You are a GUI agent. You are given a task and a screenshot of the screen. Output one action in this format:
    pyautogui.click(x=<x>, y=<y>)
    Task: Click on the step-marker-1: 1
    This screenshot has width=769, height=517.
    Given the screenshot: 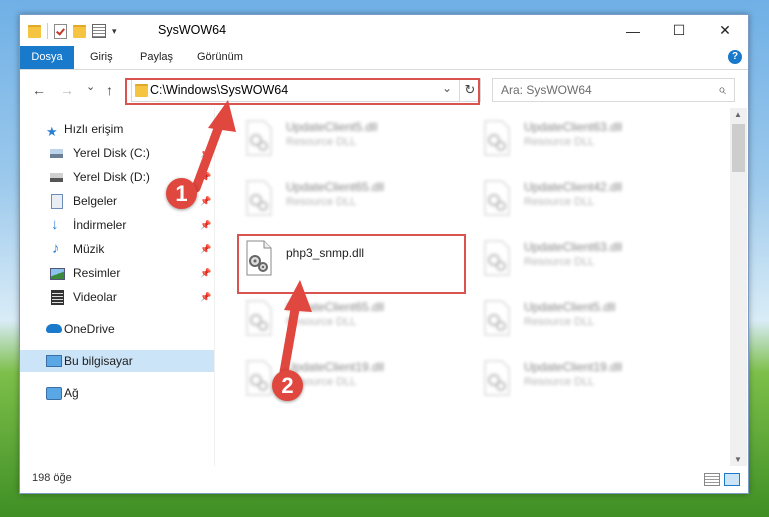 What is the action you would take?
    pyautogui.click(x=181, y=193)
    